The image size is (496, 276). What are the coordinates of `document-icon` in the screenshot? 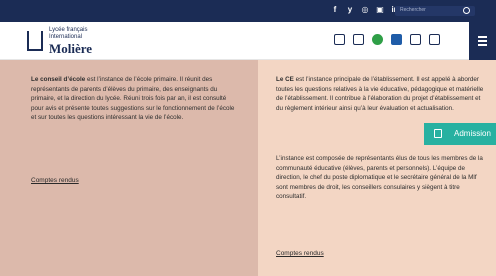 It's located at (415, 39).